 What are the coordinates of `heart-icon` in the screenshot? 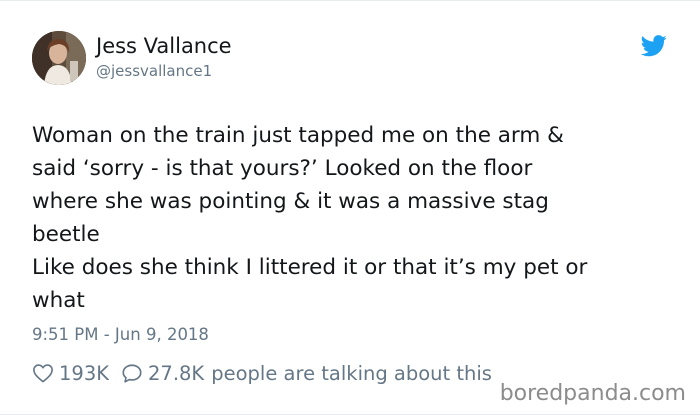 It's located at (43, 373).